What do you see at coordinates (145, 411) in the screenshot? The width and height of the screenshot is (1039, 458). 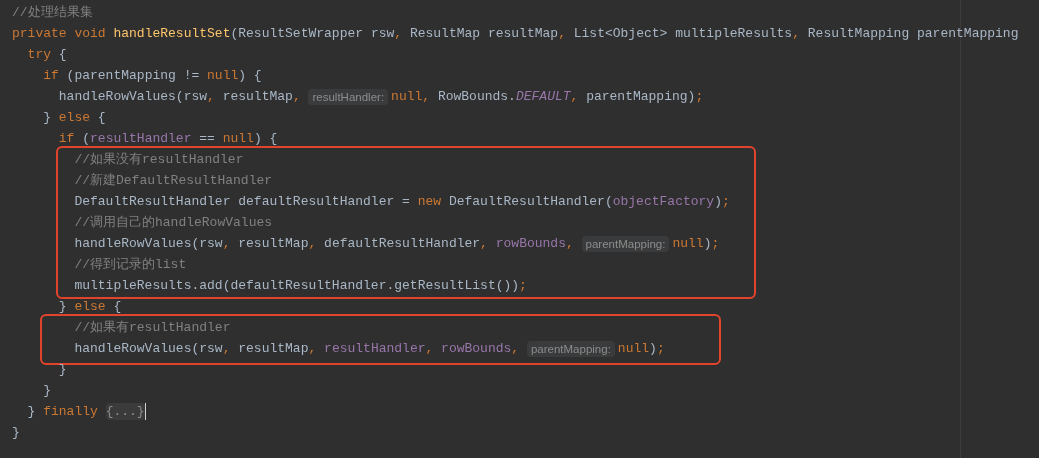 I see `text-cursor` at bounding box center [145, 411].